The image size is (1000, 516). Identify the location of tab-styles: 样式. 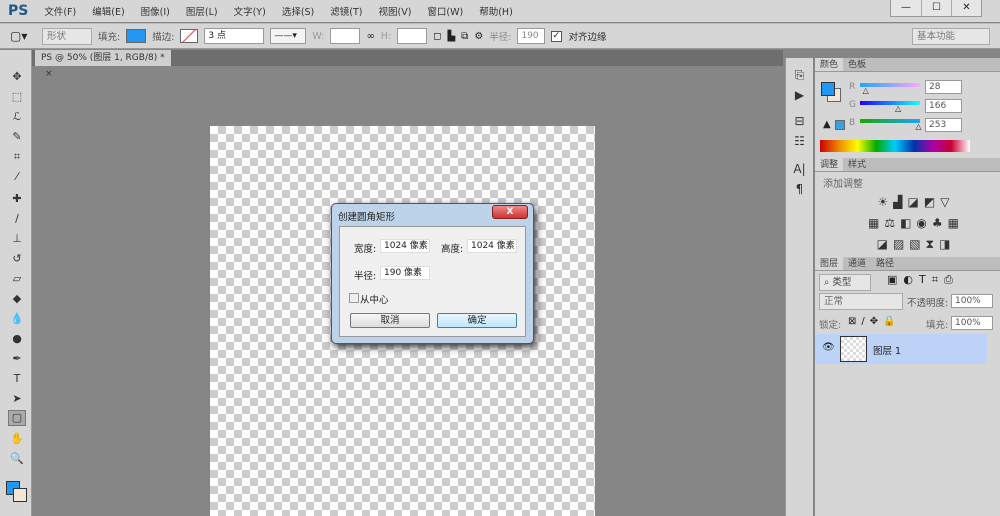
(857, 164).